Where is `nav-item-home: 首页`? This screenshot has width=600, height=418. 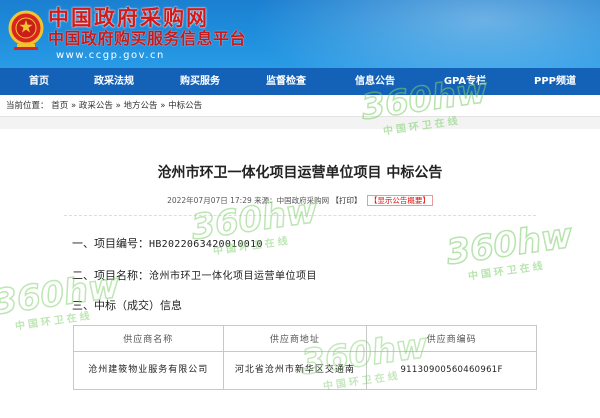
nav-item-home: 首页 is located at coordinates (39, 81).